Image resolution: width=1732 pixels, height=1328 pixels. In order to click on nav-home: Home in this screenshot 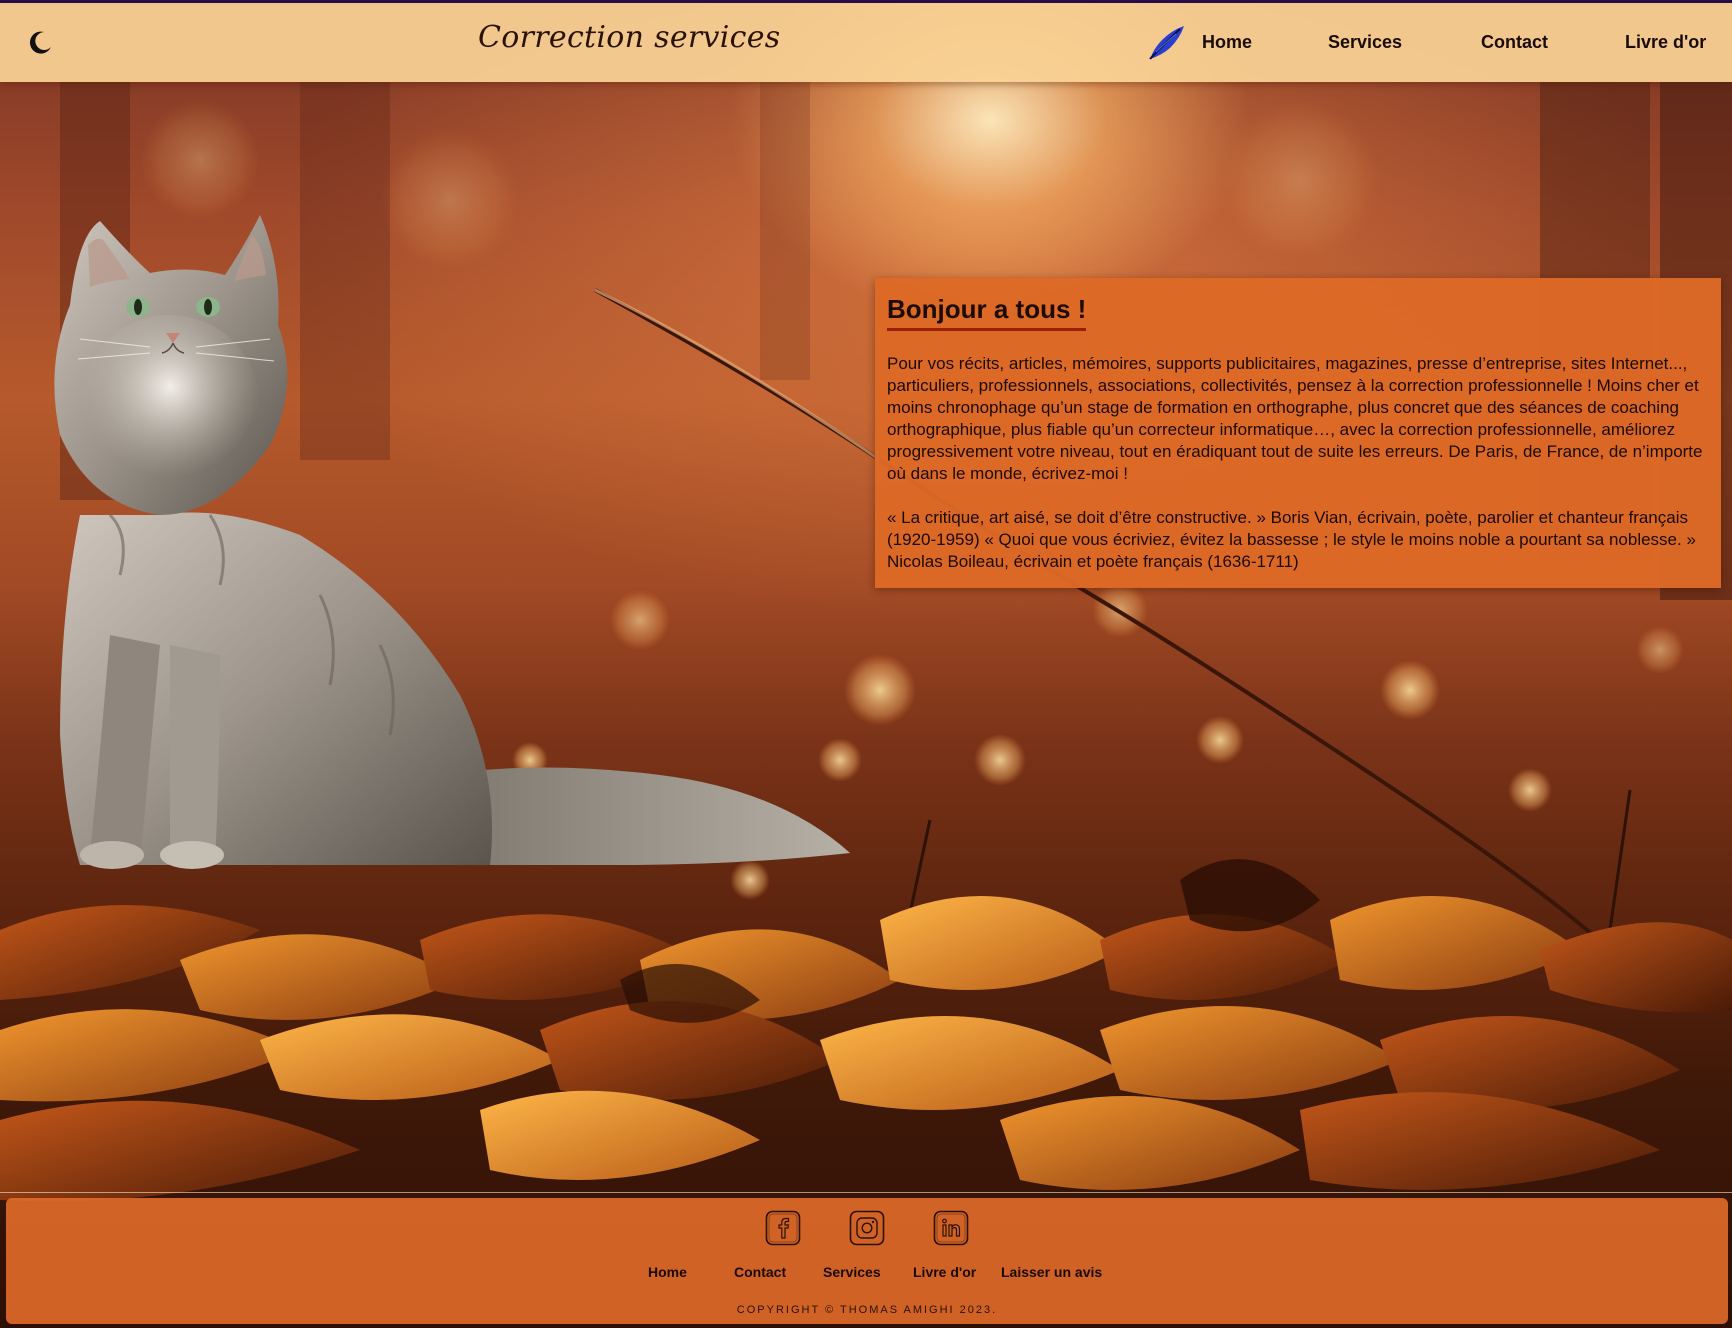, I will do `click(1227, 42)`.